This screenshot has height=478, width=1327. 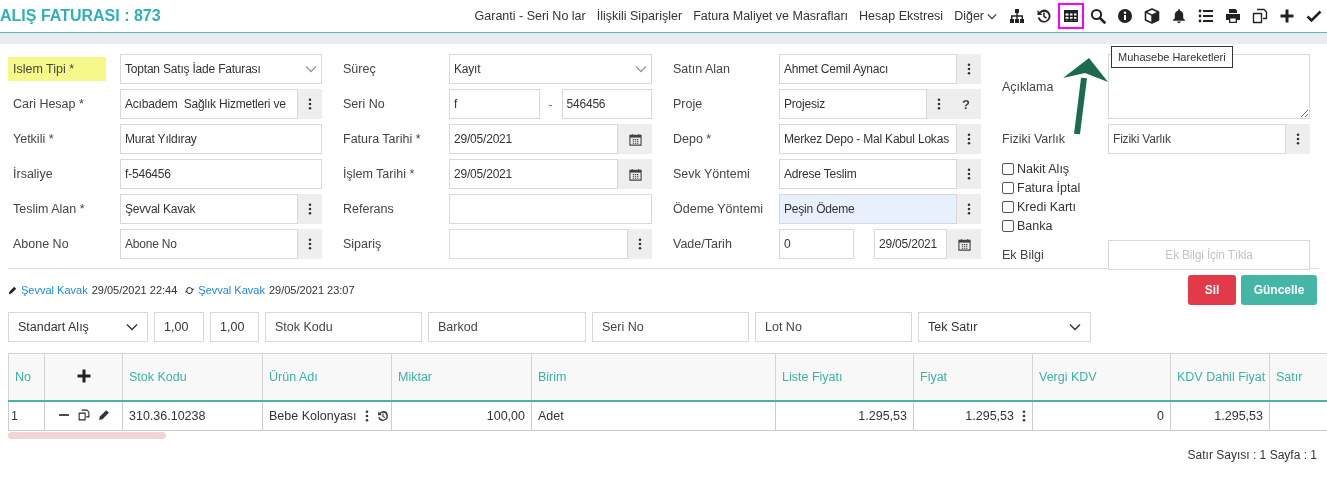 I want to click on lookup-field, so click(x=538, y=244).